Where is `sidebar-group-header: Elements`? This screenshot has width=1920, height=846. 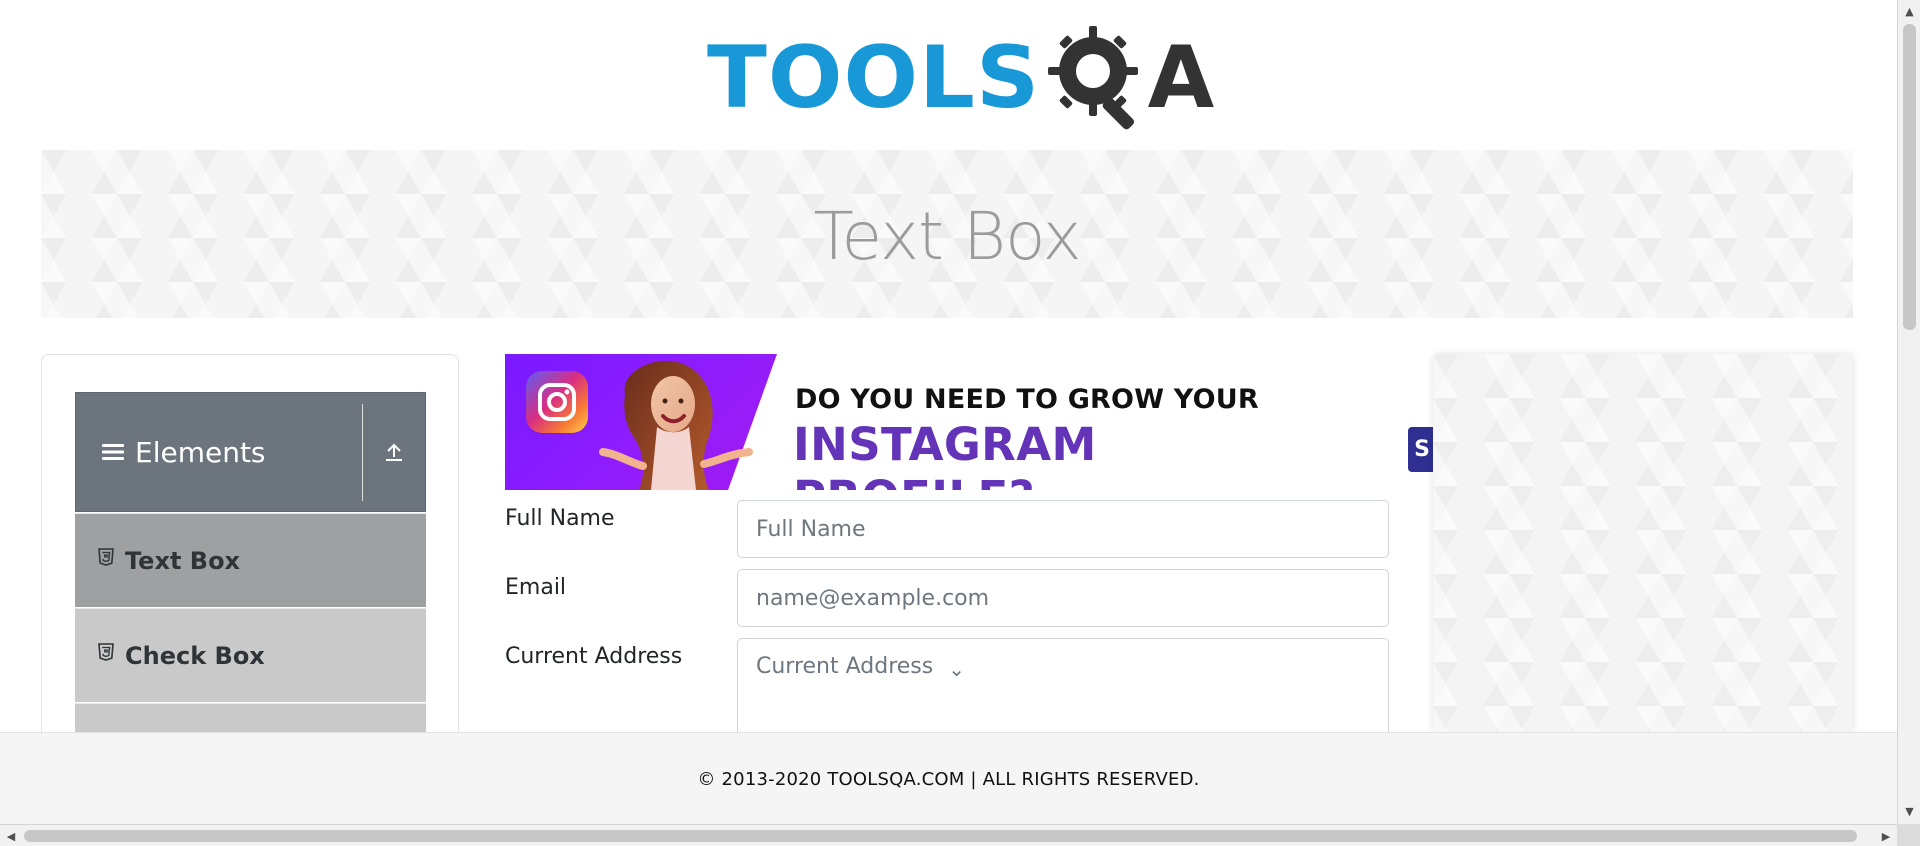
sidebar-group-header: Elements is located at coordinates (250, 452).